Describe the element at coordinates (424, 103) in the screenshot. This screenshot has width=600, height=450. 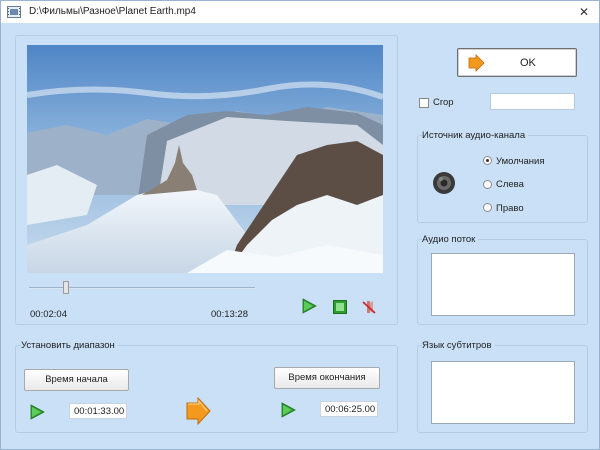
I see `crop-checkbox` at that location.